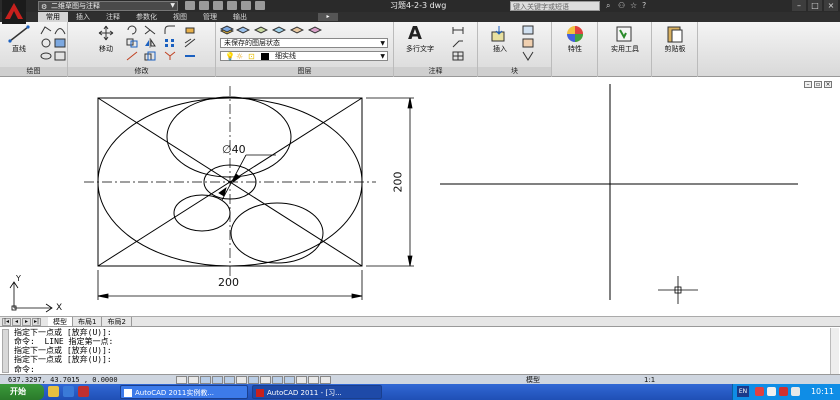 The height and width of the screenshot is (400, 840). Describe the element at coordinates (146, 17) in the screenshot. I see `tab-parametric: 参数化` at that location.